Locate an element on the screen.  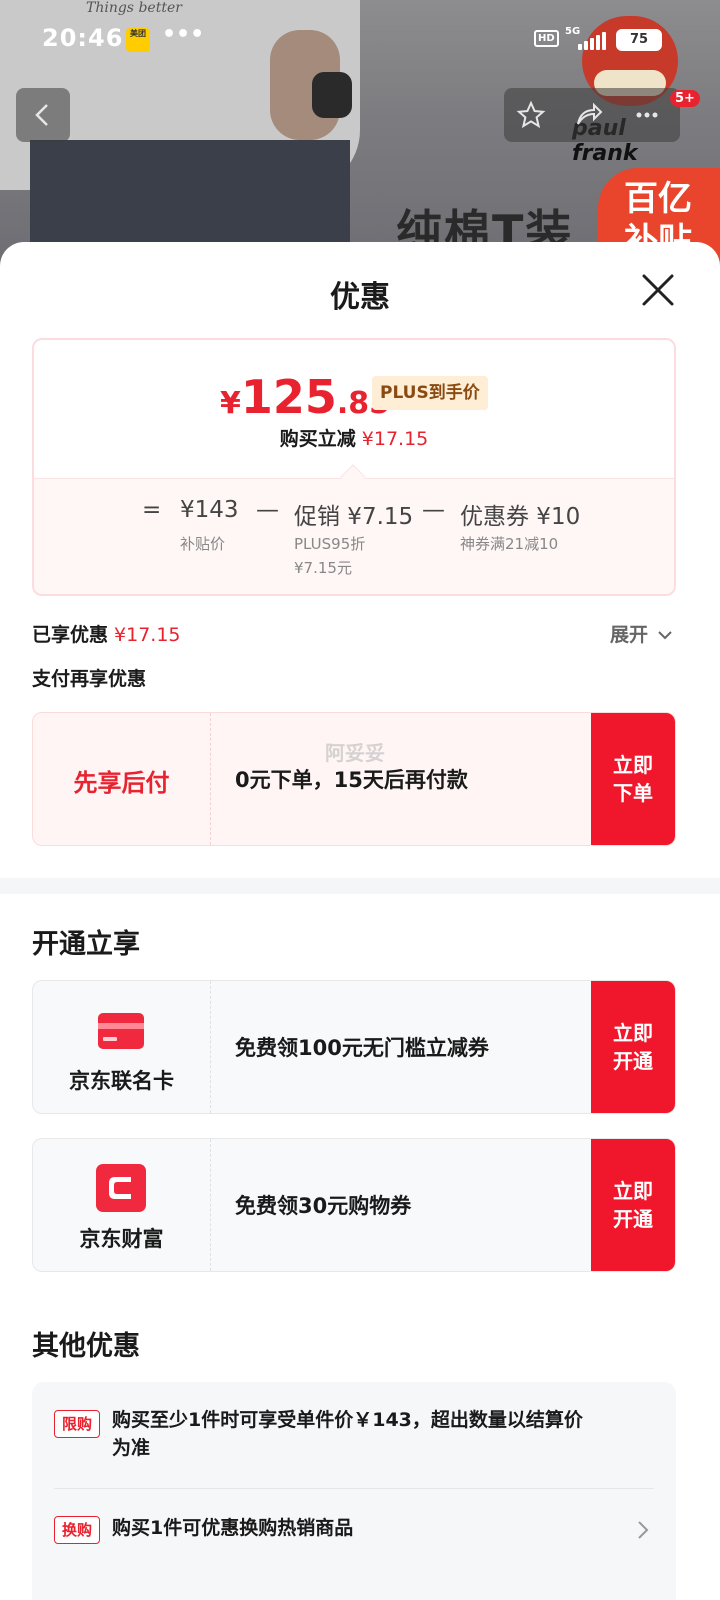
limit-text-line2: 为准 is located at coordinates (131, 1448).